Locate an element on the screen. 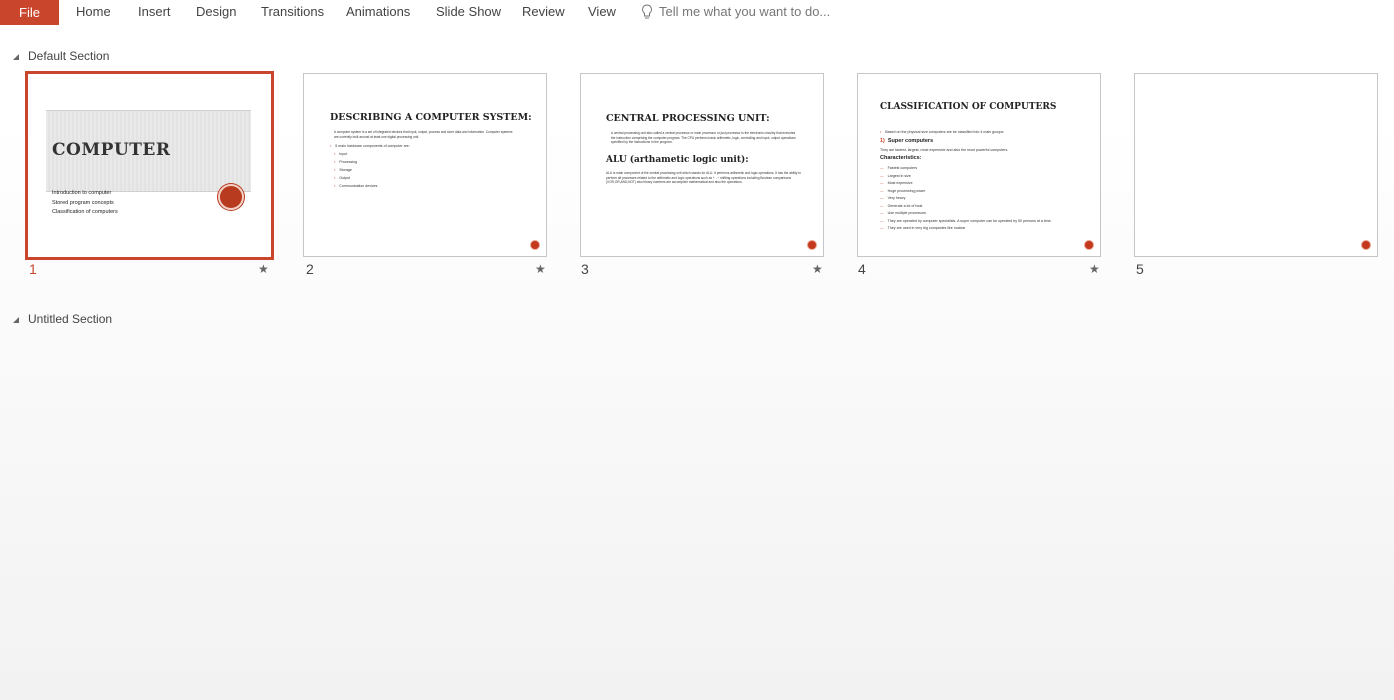 The image size is (1394, 700). slide-number-4: 4 is located at coordinates (862, 269).